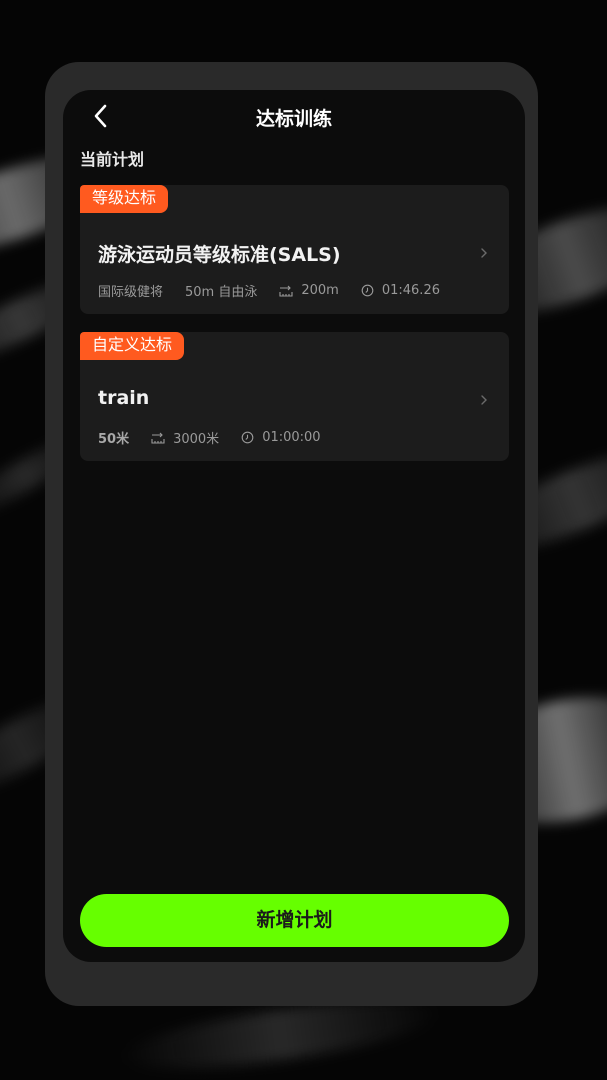 The width and height of the screenshot is (607, 1080). I want to click on plan-card-custom: 自定义达标 train 50米 3000米 01:00:00, so click(294, 396).